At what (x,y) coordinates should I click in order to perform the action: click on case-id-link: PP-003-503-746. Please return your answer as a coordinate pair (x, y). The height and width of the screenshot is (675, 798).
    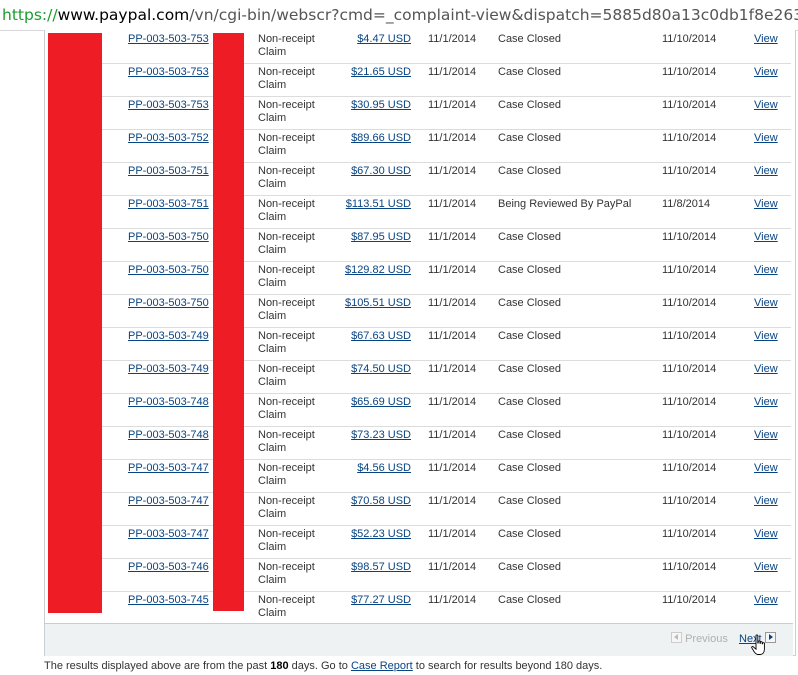
    Looking at the image, I should click on (171, 567).